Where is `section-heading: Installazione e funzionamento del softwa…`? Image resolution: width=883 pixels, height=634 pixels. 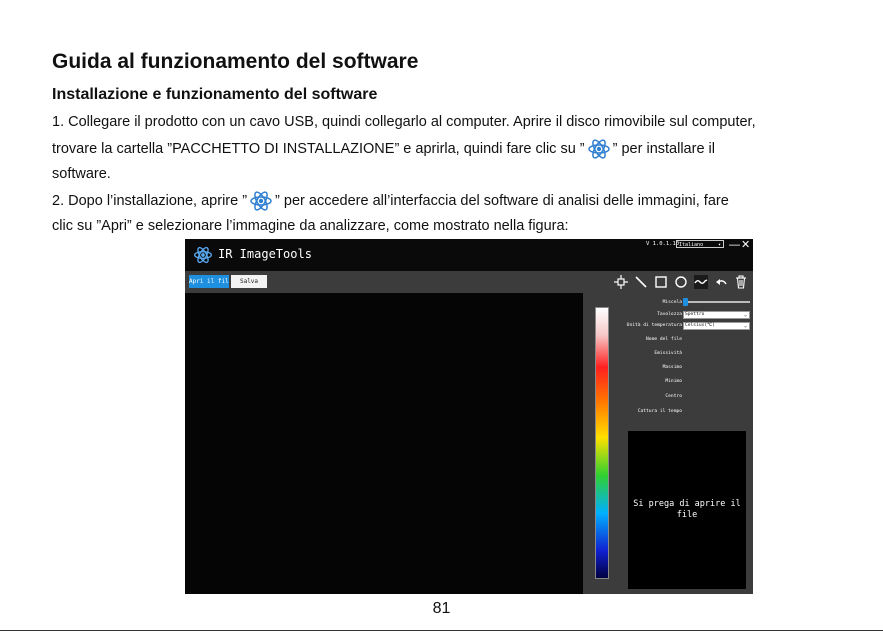
section-heading: Installazione e funzionamento del softwa… is located at coordinates (215, 94).